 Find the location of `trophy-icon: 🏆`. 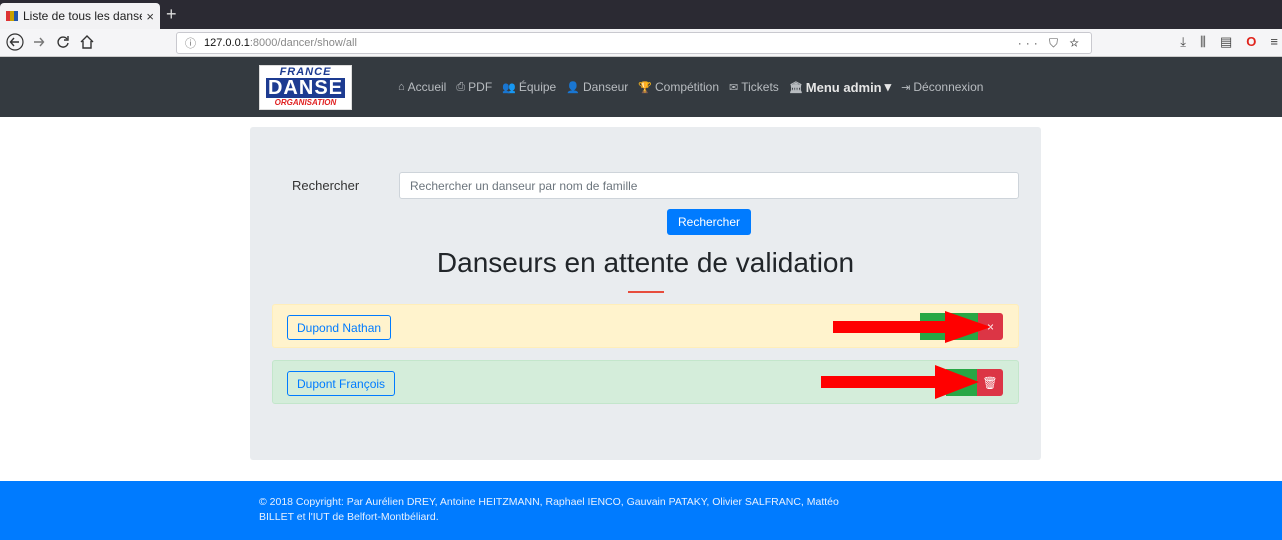

trophy-icon: 🏆 is located at coordinates (645, 87).